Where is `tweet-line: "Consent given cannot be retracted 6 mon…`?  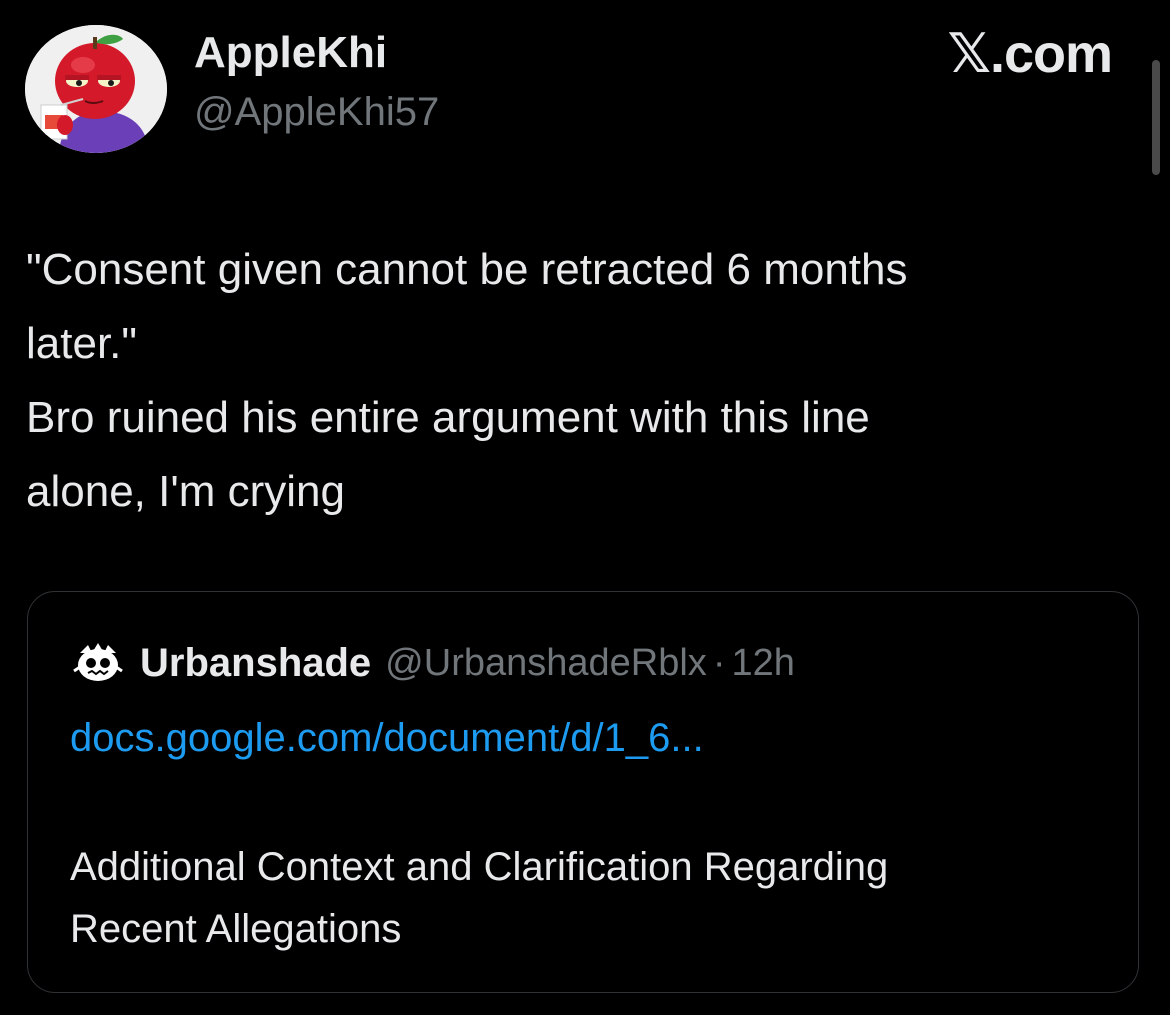 tweet-line: "Consent given cannot be retracted 6 mon… is located at coordinates (467, 269).